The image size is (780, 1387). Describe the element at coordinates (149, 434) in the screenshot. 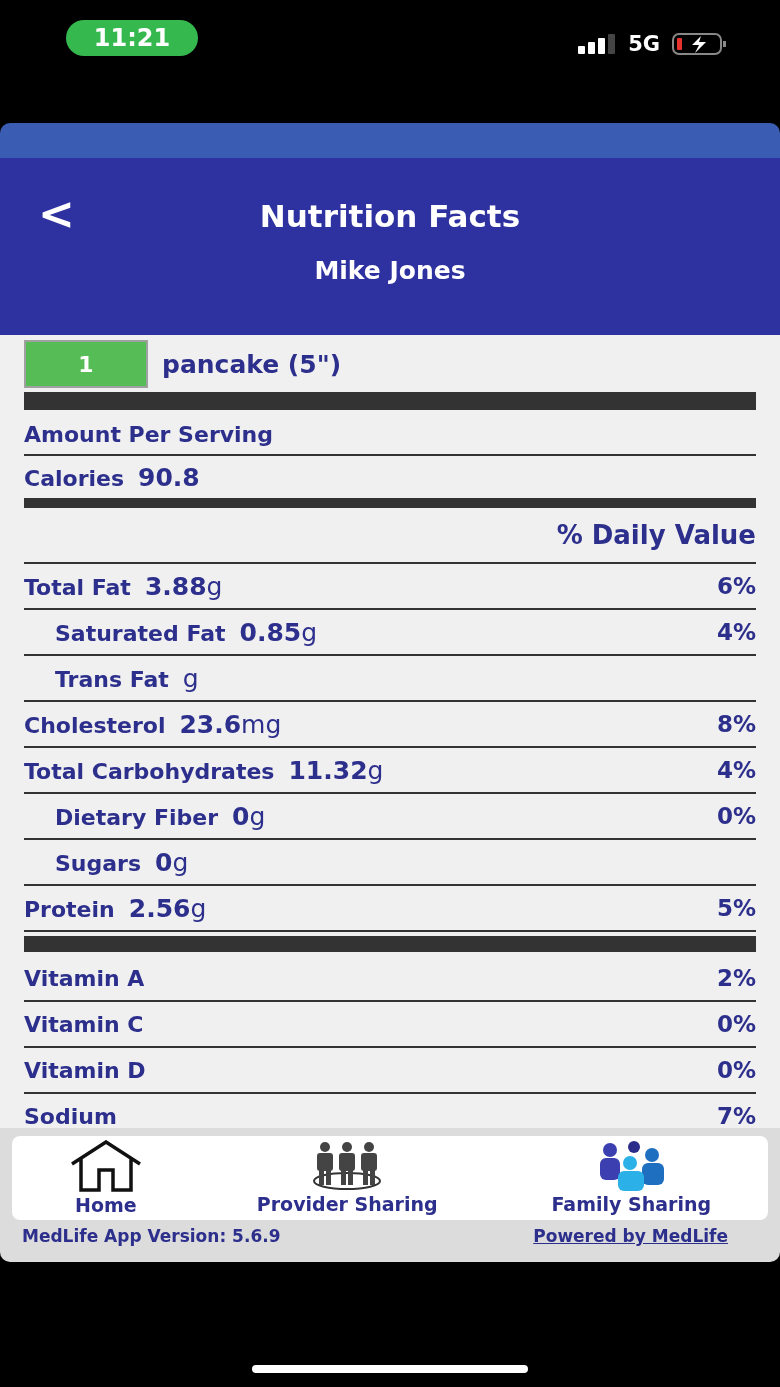

I see `amount-per-serving-label: Amount Per Serving` at that location.